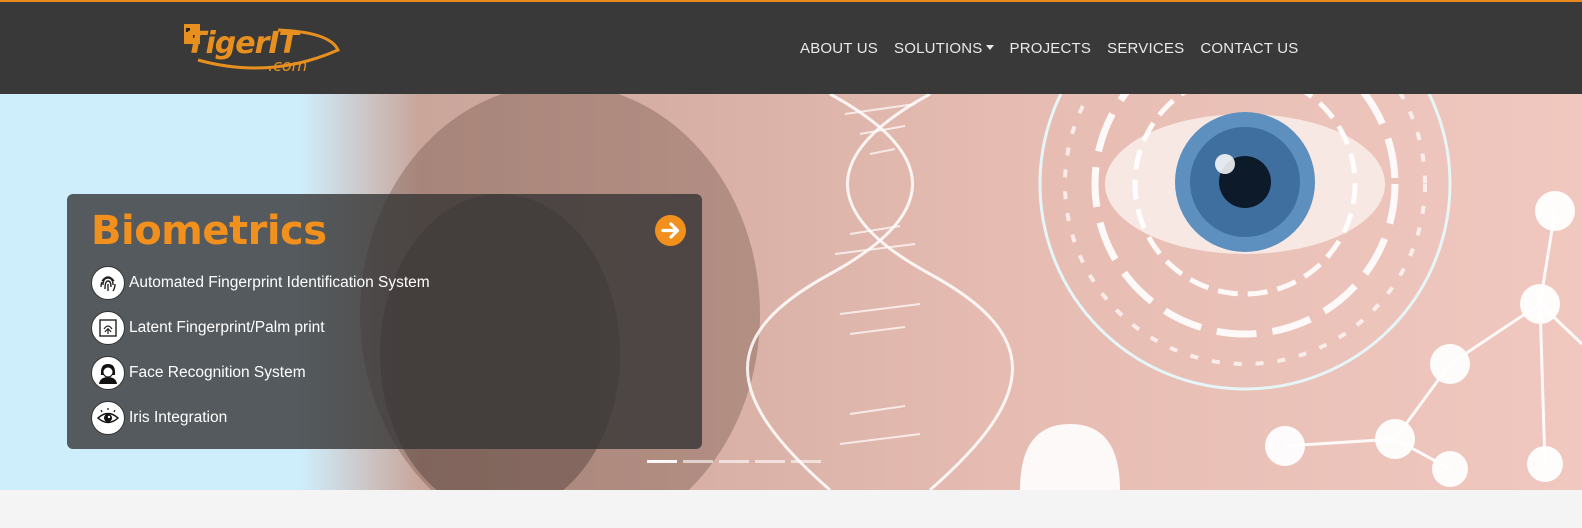 This screenshot has height=528, width=1582. I want to click on list-item-iris-integration: Iris Integration, so click(260, 417).